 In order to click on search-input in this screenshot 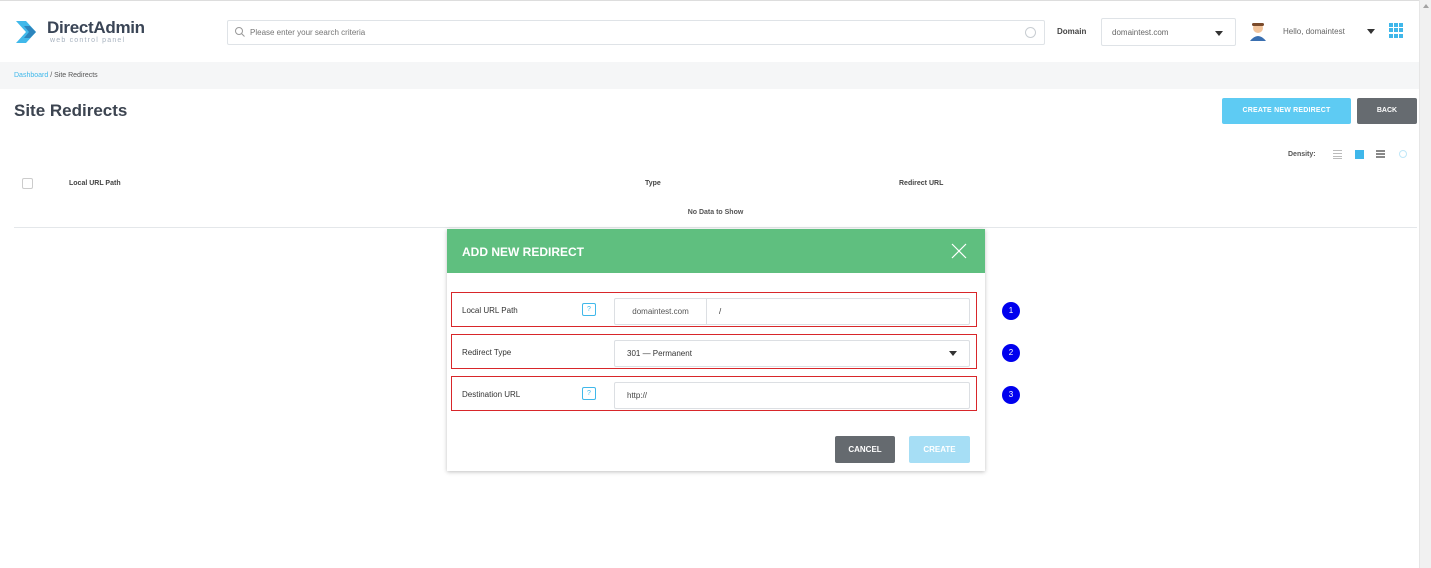, I will do `click(640, 32)`.